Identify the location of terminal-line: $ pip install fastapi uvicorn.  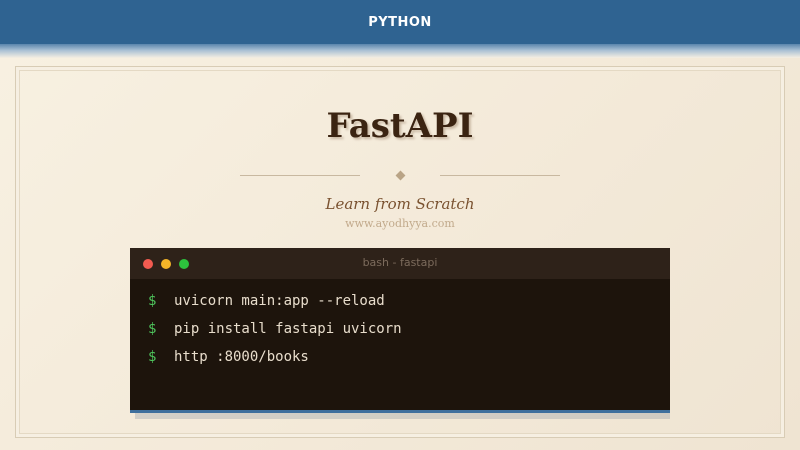
(275, 329).